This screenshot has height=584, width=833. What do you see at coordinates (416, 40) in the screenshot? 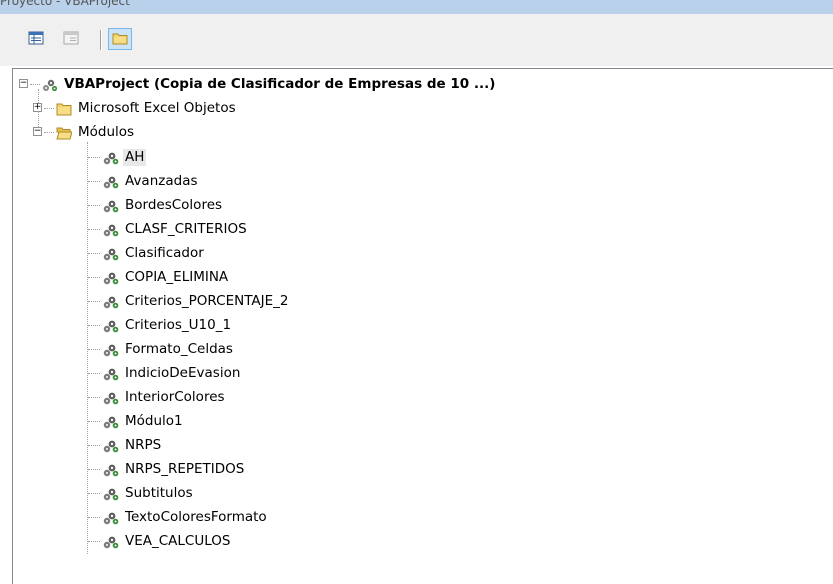
I see `project-toolbar` at bounding box center [416, 40].